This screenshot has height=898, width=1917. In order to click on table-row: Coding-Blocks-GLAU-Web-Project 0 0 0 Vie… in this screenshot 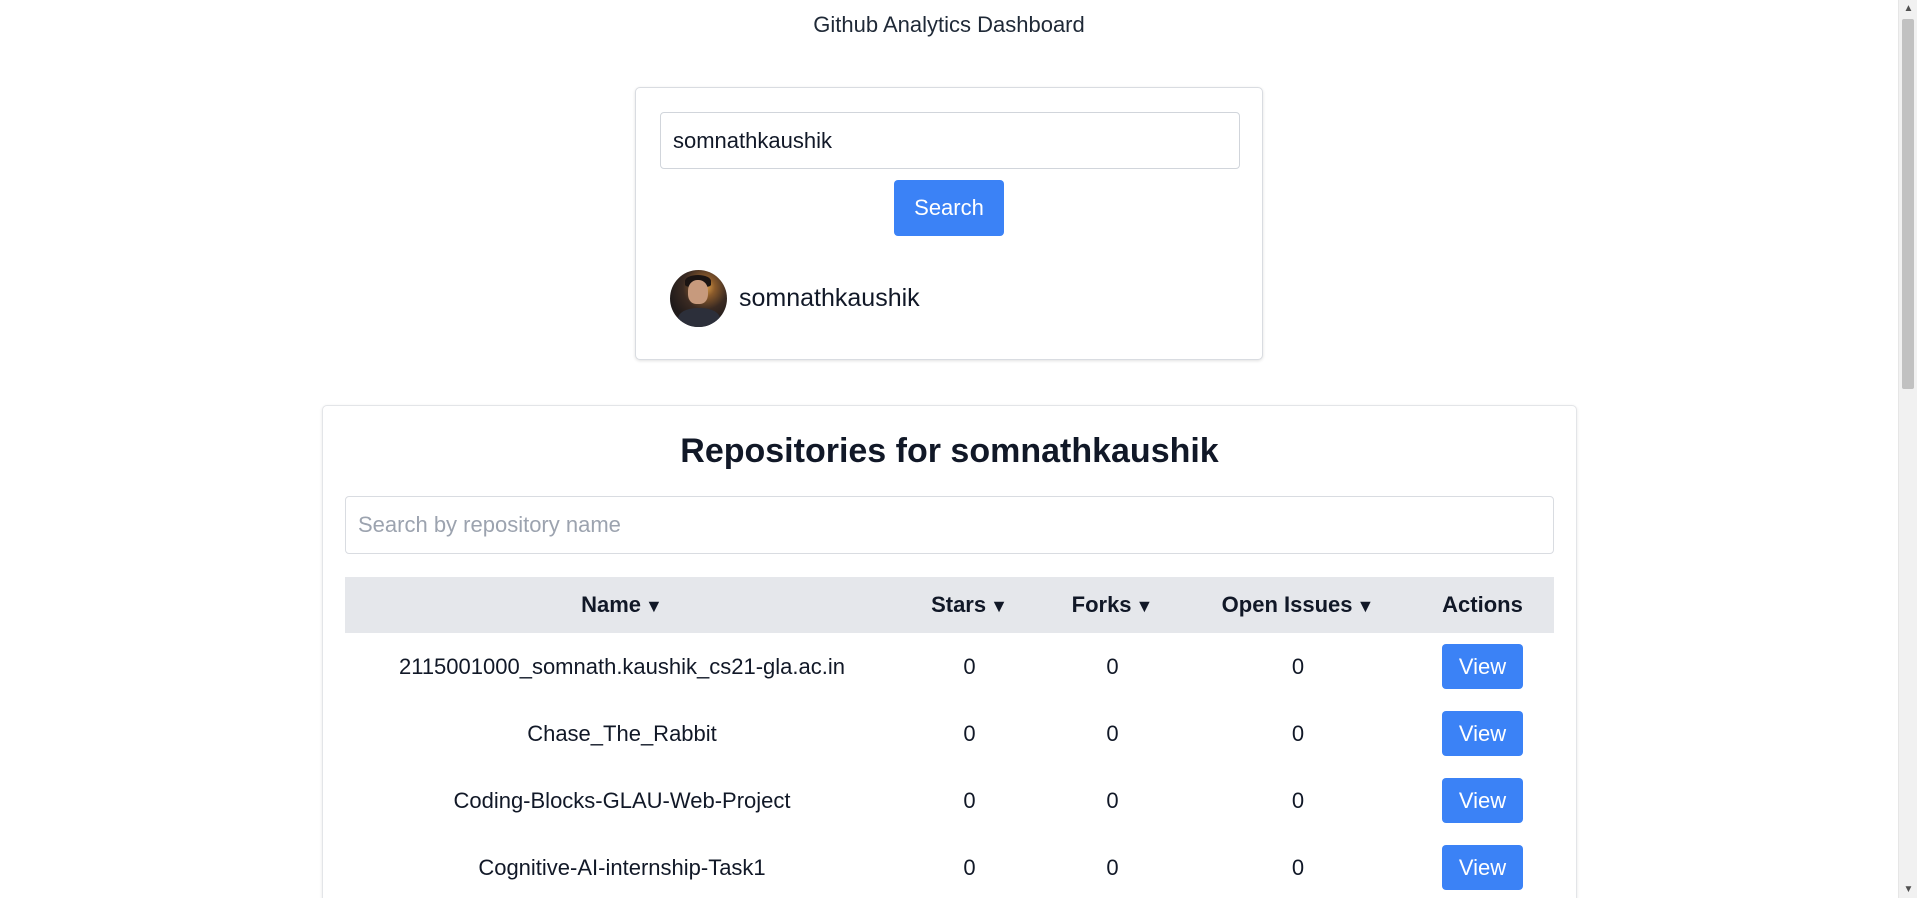, I will do `click(949, 800)`.